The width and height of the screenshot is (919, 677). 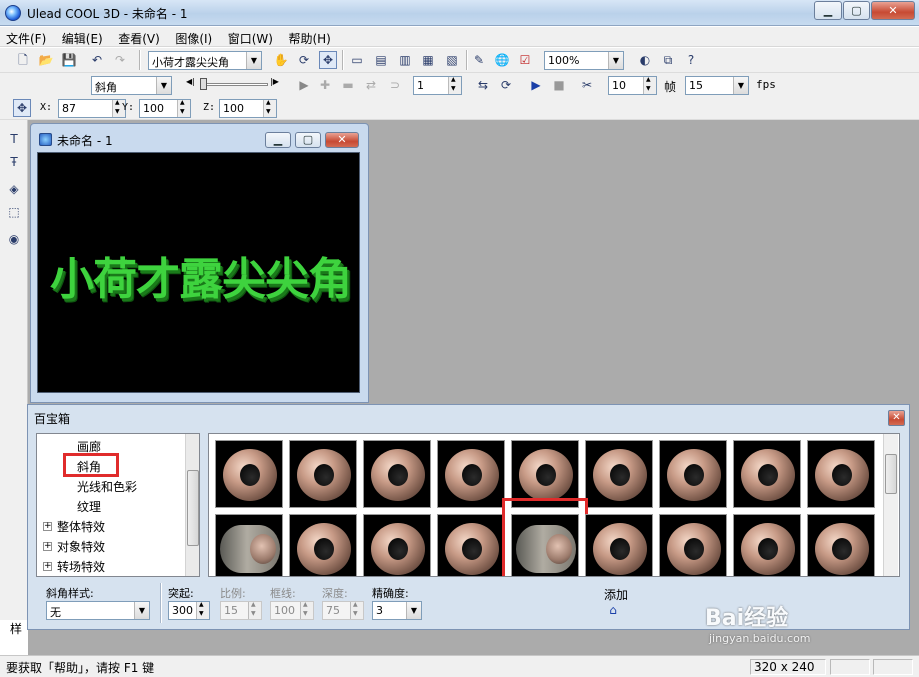 What do you see at coordinates (23, 60) in the screenshot?
I see `new-file-icon: 🗋` at bounding box center [23, 60].